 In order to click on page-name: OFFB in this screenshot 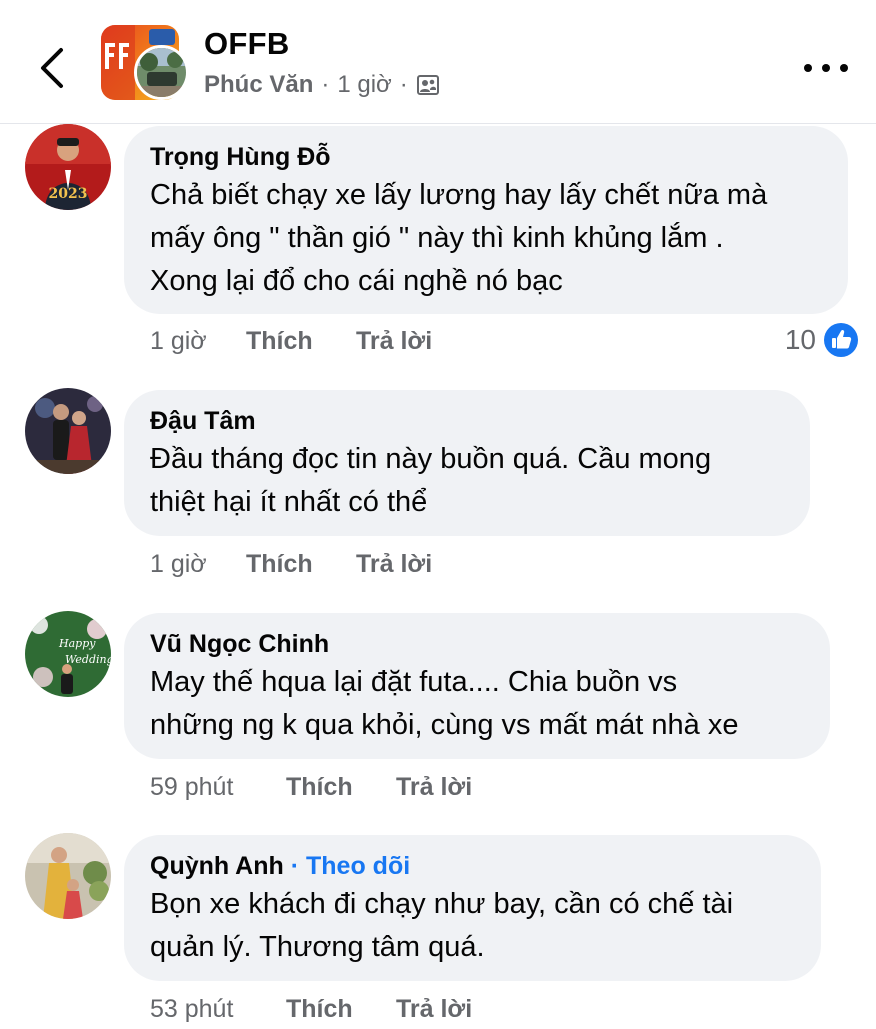, I will do `click(247, 44)`.